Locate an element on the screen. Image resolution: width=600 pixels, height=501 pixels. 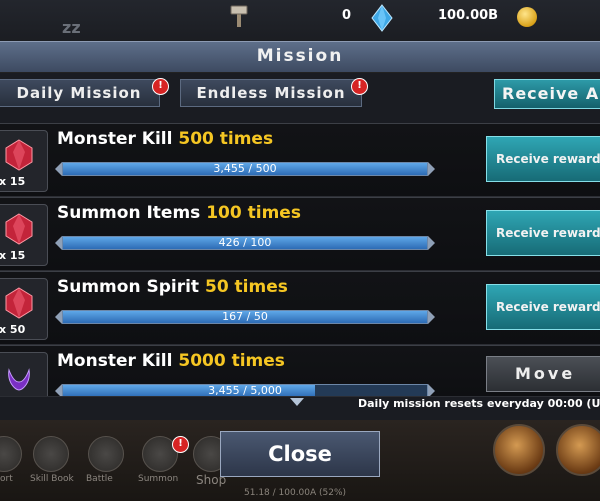
crossed-swords-icon is located at coordinates (106, 454).